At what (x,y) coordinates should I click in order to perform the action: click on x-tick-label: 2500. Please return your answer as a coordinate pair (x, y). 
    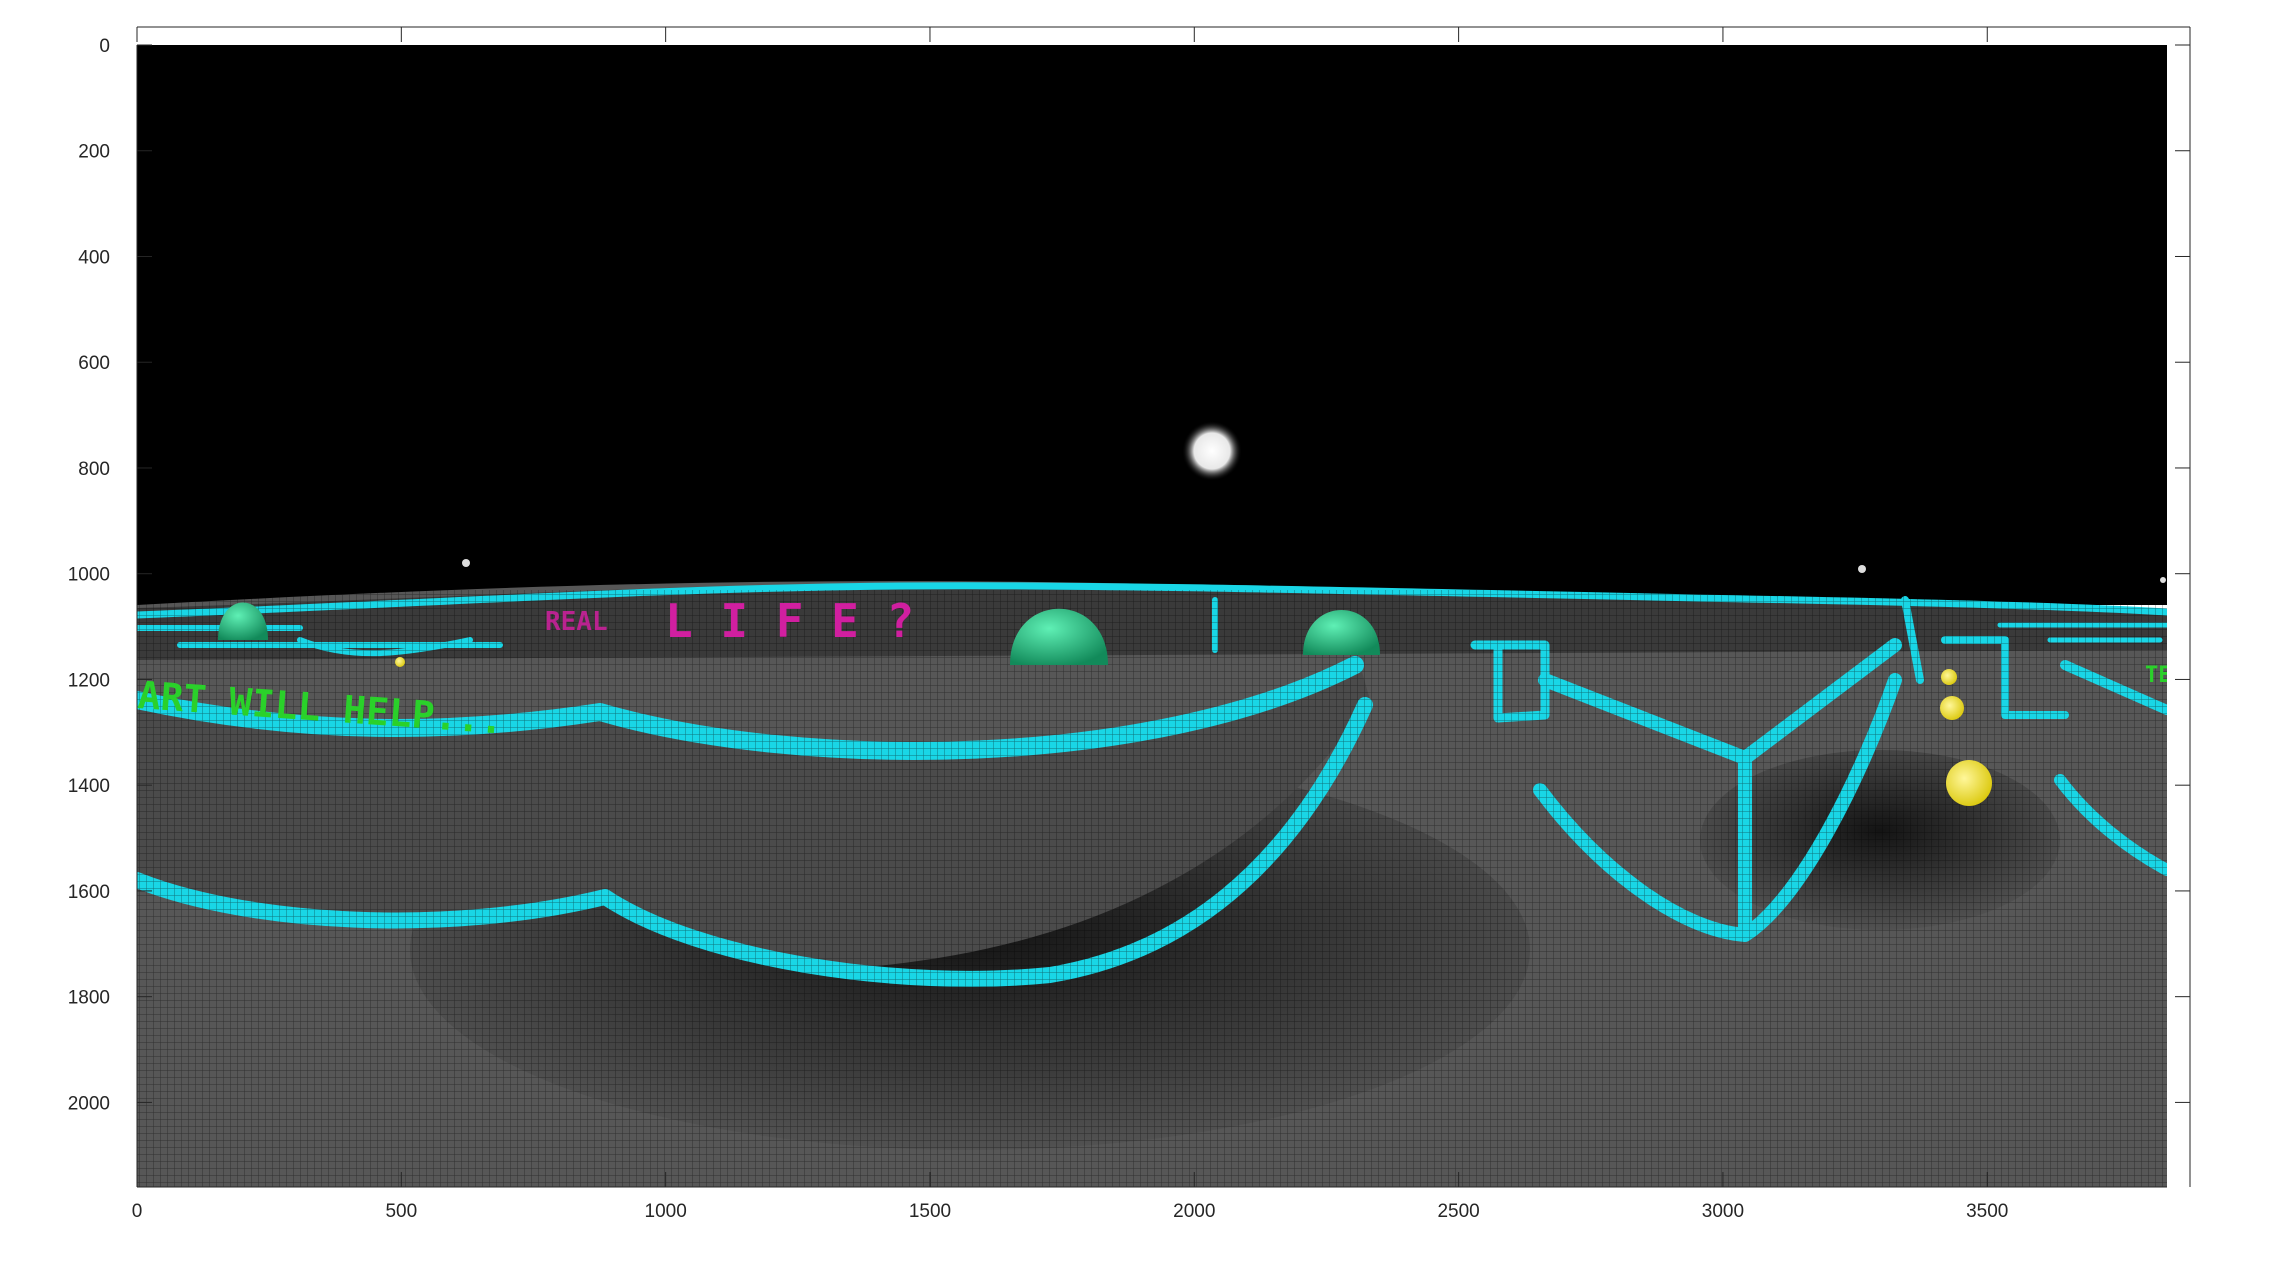
    Looking at the image, I should click on (1458, 1211).